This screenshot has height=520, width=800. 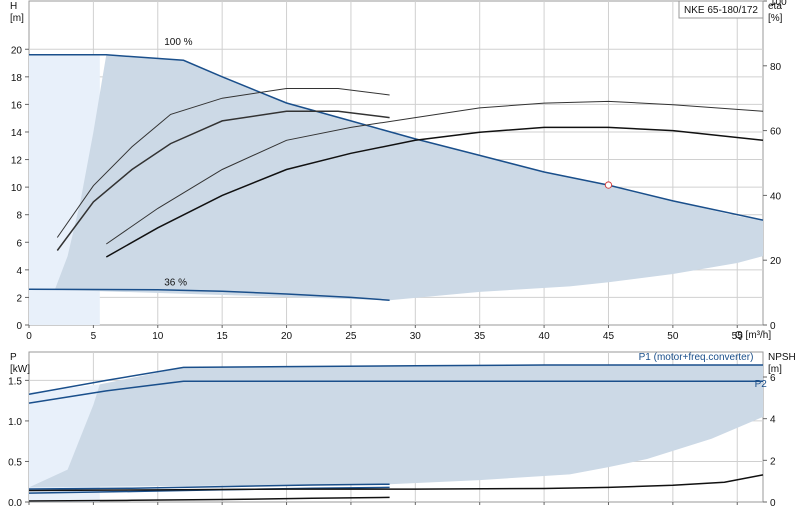 What do you see at coordinates (775, 369) in the screenshot?
I see `power-y-right-unit: [m]` at bounding box center [775, 369].